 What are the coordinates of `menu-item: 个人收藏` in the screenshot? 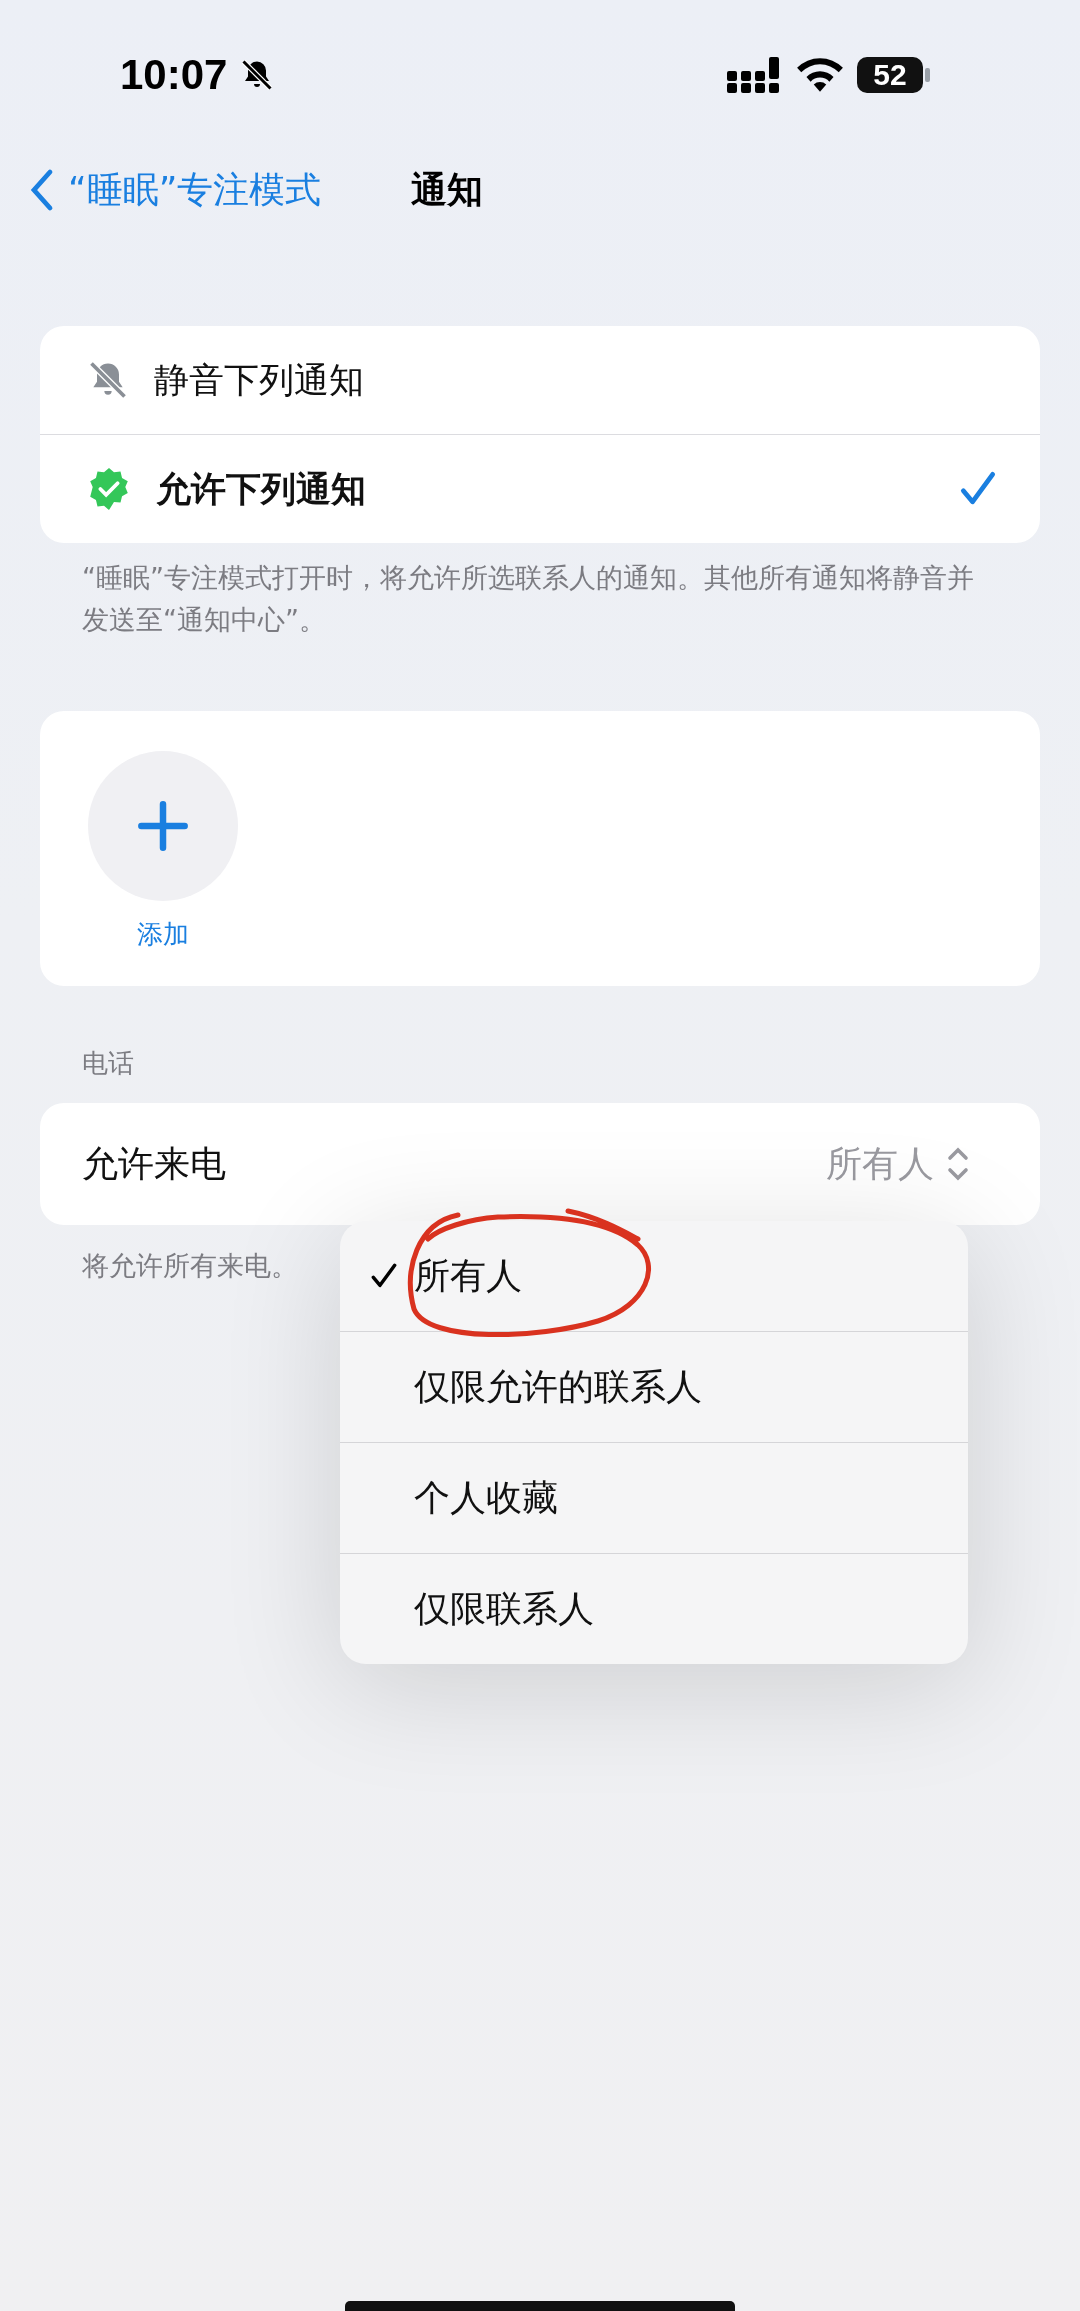 It's located at (654, 1497).